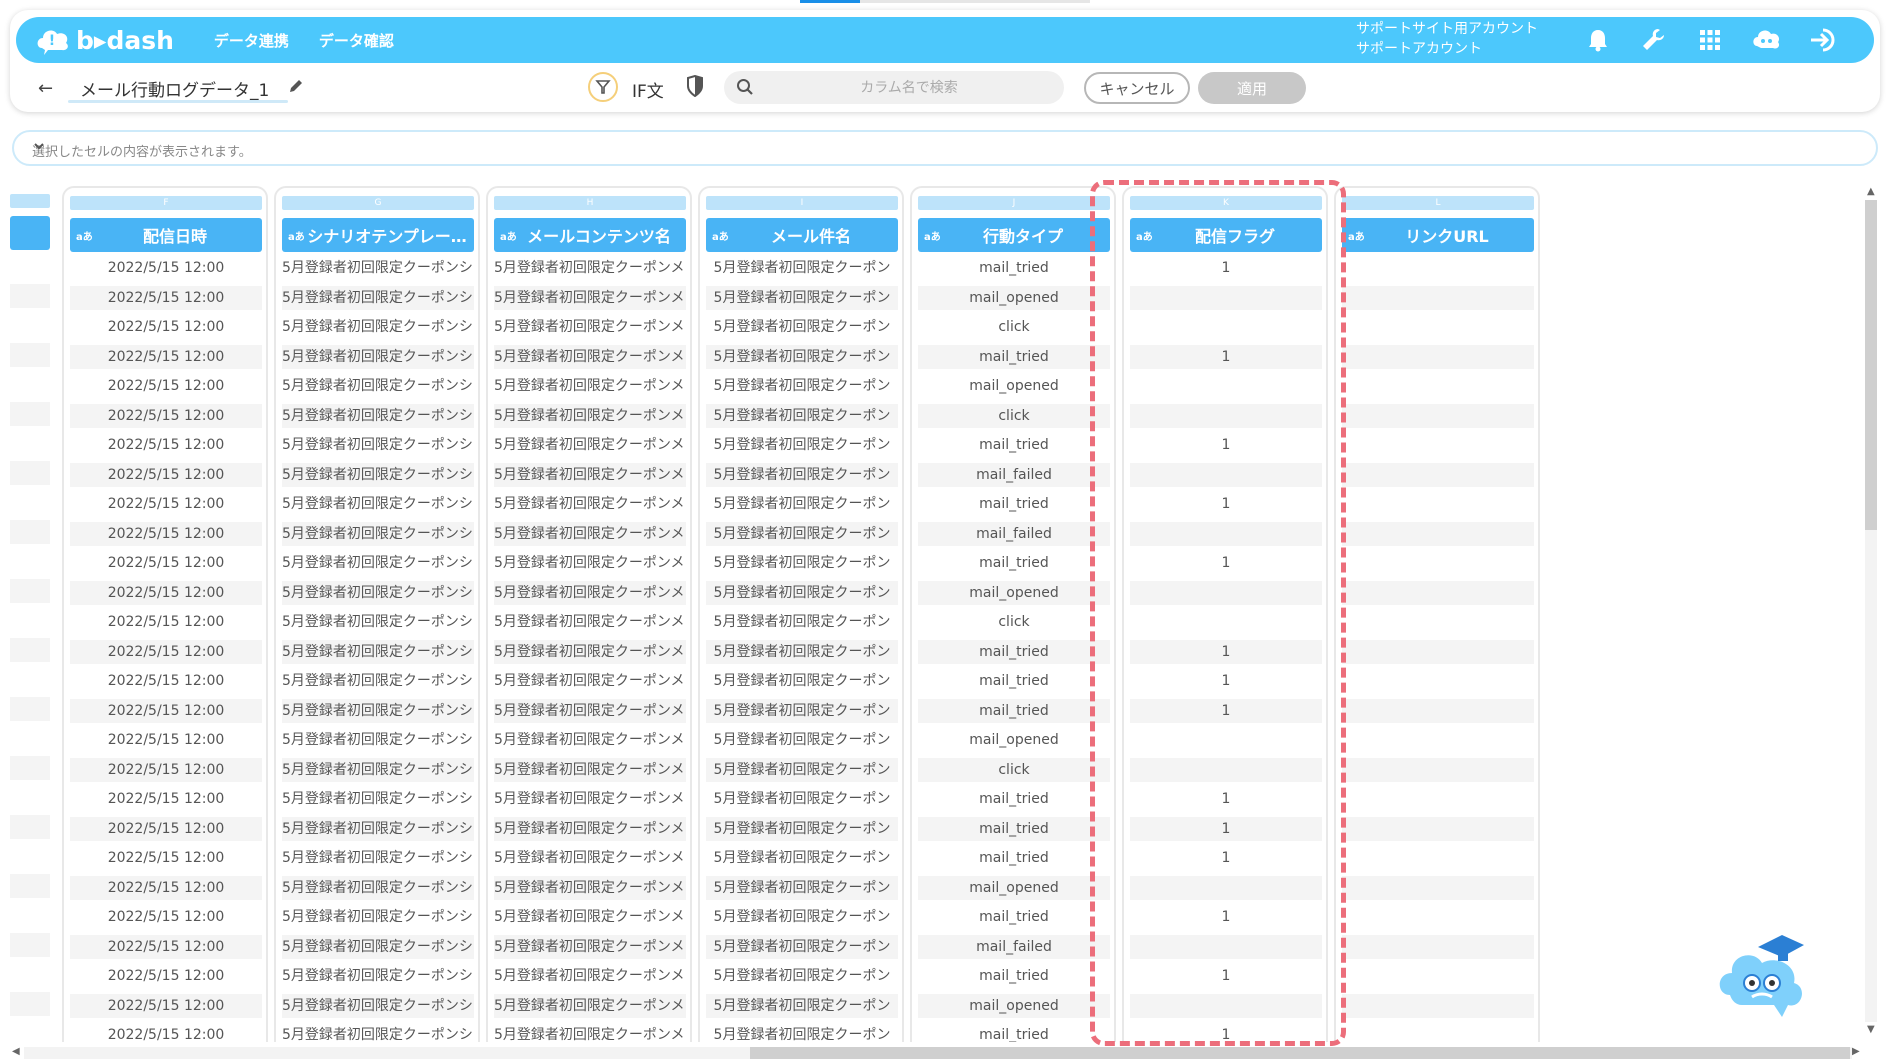 The image size is (1890, 1063). I want to click on column-search-input, so click(909, 87).